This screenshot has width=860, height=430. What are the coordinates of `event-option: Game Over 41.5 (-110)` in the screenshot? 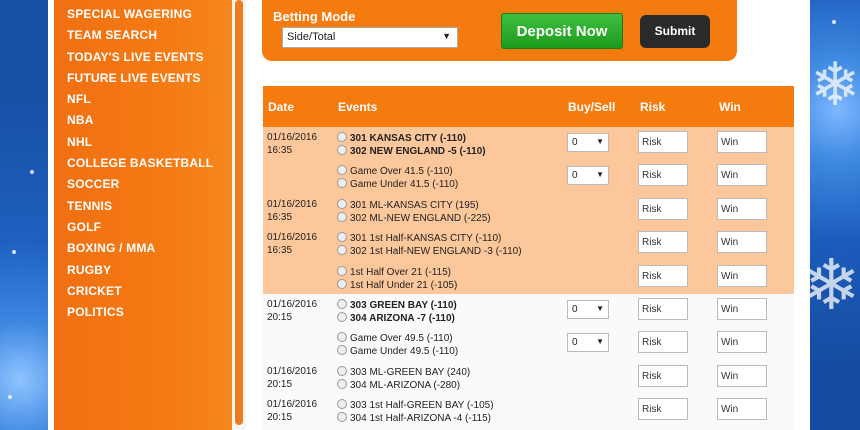 It's located at (397, 171).